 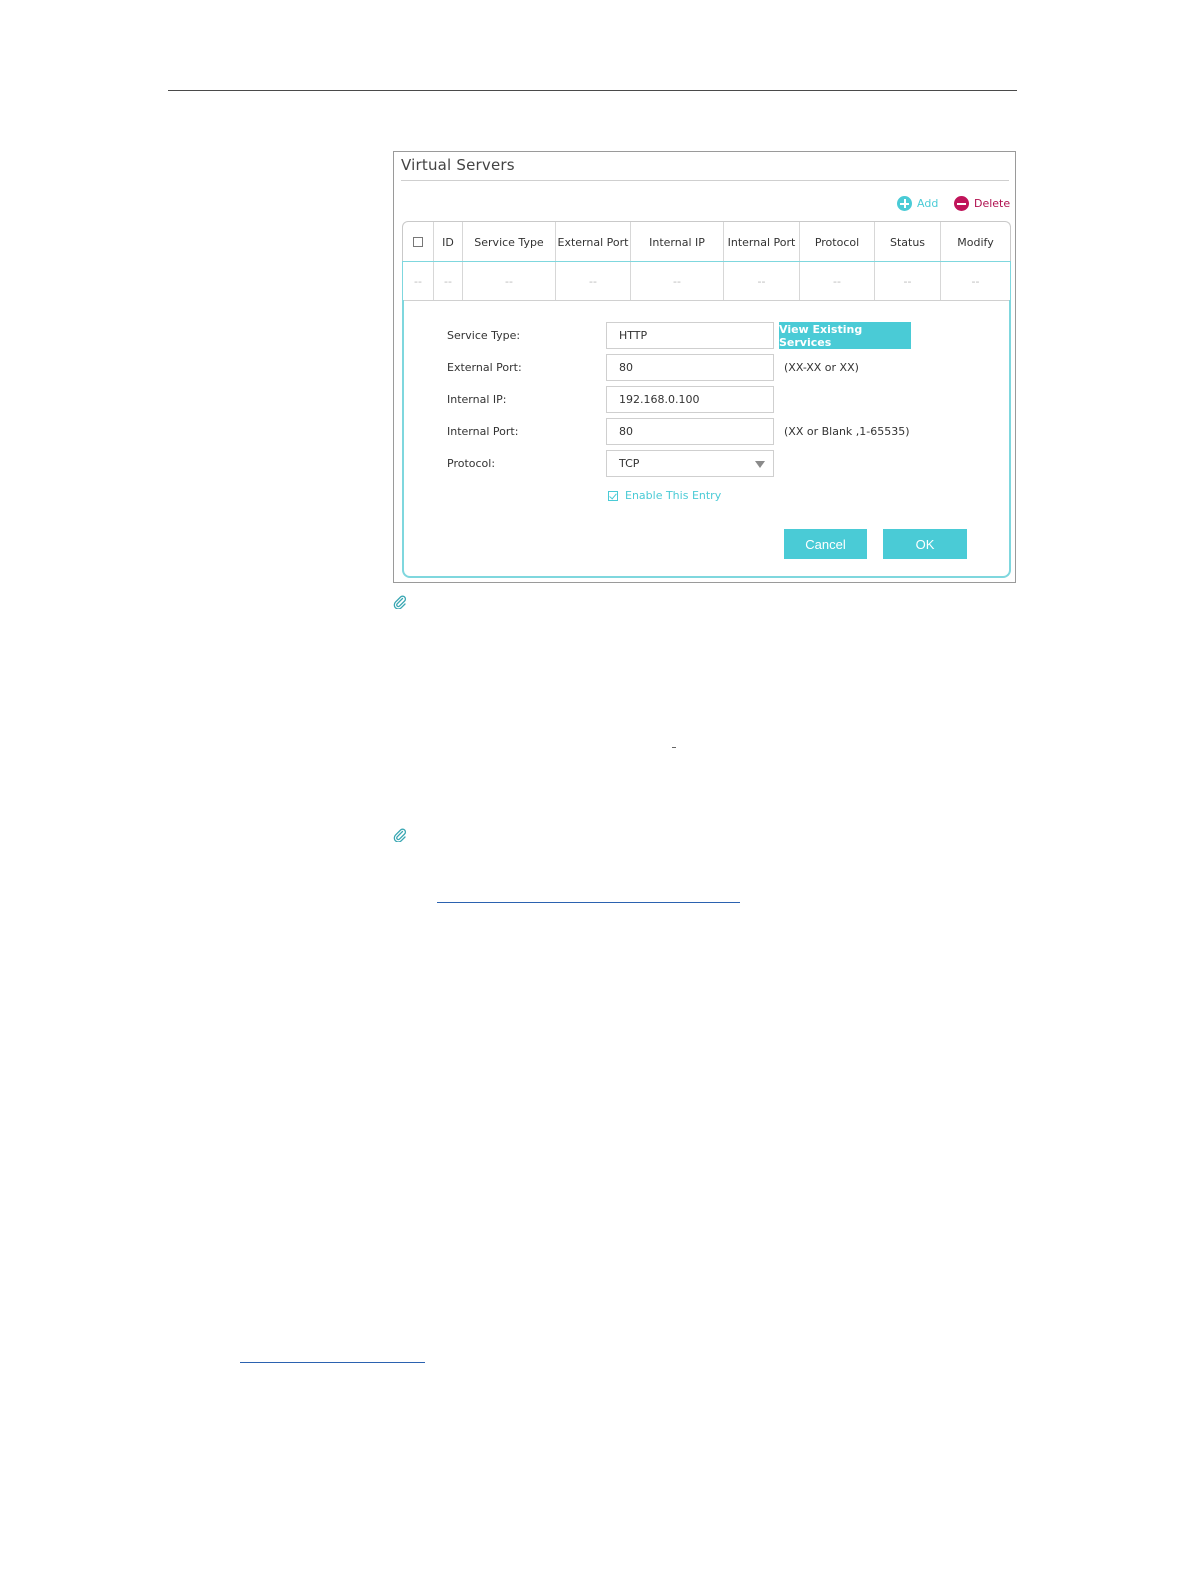 I want to click on select-all-checkbox, so click(x=418, y=242).